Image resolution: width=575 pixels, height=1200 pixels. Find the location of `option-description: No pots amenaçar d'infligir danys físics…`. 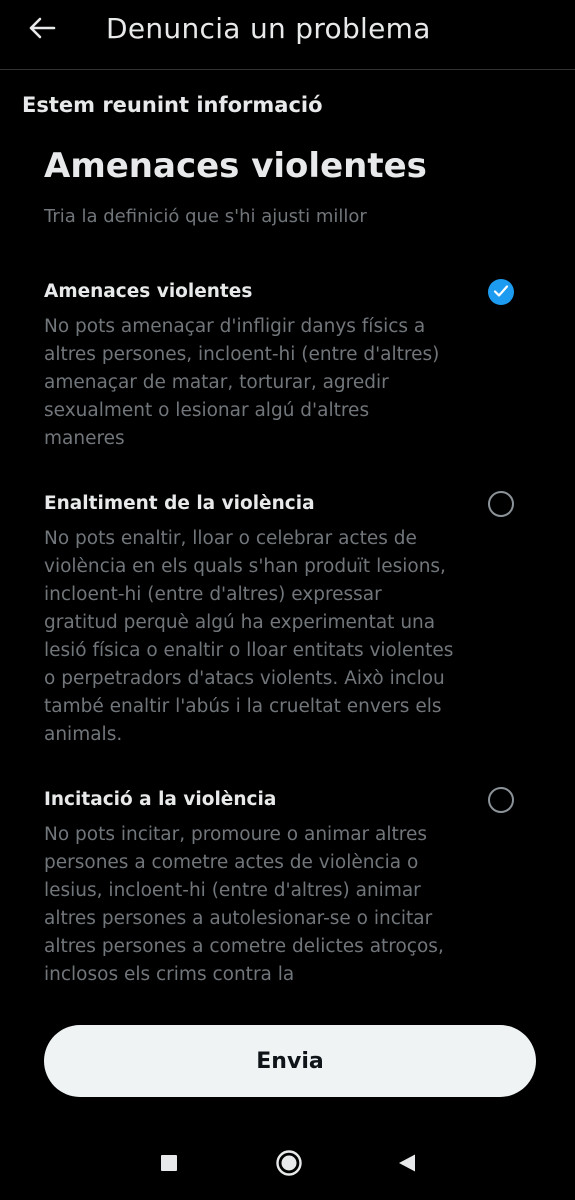

option-description: No pots amenaçar d'infligir danys físics… is located at coordinates (242, 382).